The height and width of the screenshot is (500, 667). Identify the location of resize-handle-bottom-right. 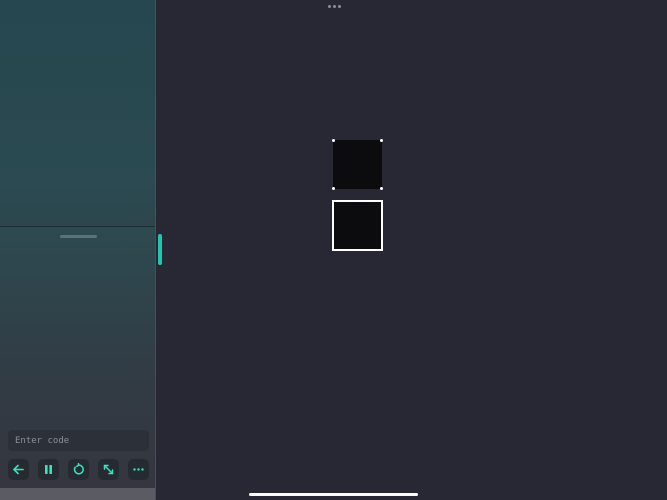
(381, 188).